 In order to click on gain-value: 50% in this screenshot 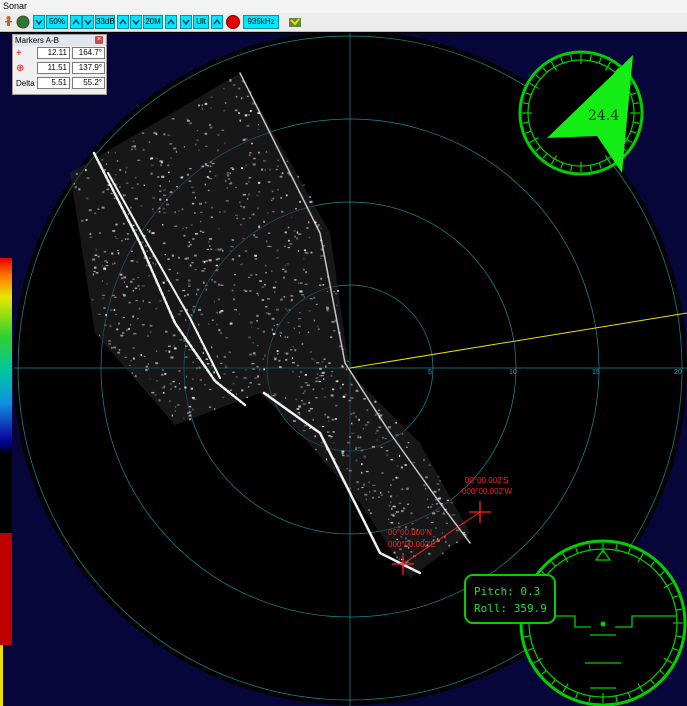, I will do `click(57, 22)`.